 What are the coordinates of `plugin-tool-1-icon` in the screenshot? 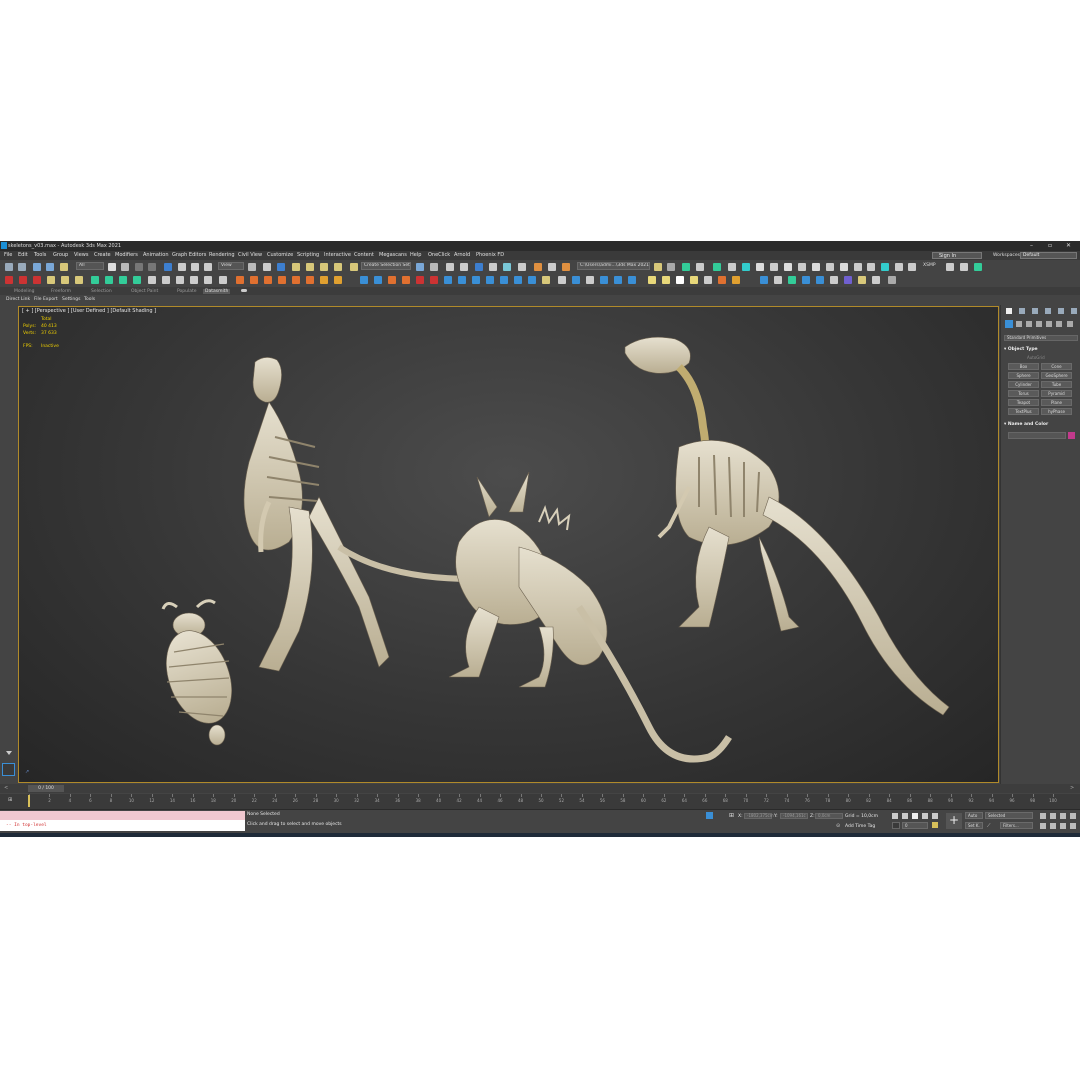 It's located at (686, 266).